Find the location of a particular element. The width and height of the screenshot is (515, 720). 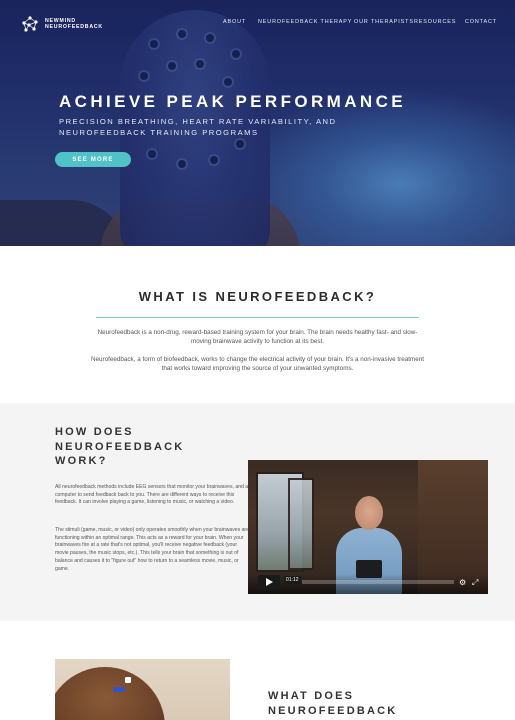

nav-item-about: ABOUT is located at coordinates (234, 22).